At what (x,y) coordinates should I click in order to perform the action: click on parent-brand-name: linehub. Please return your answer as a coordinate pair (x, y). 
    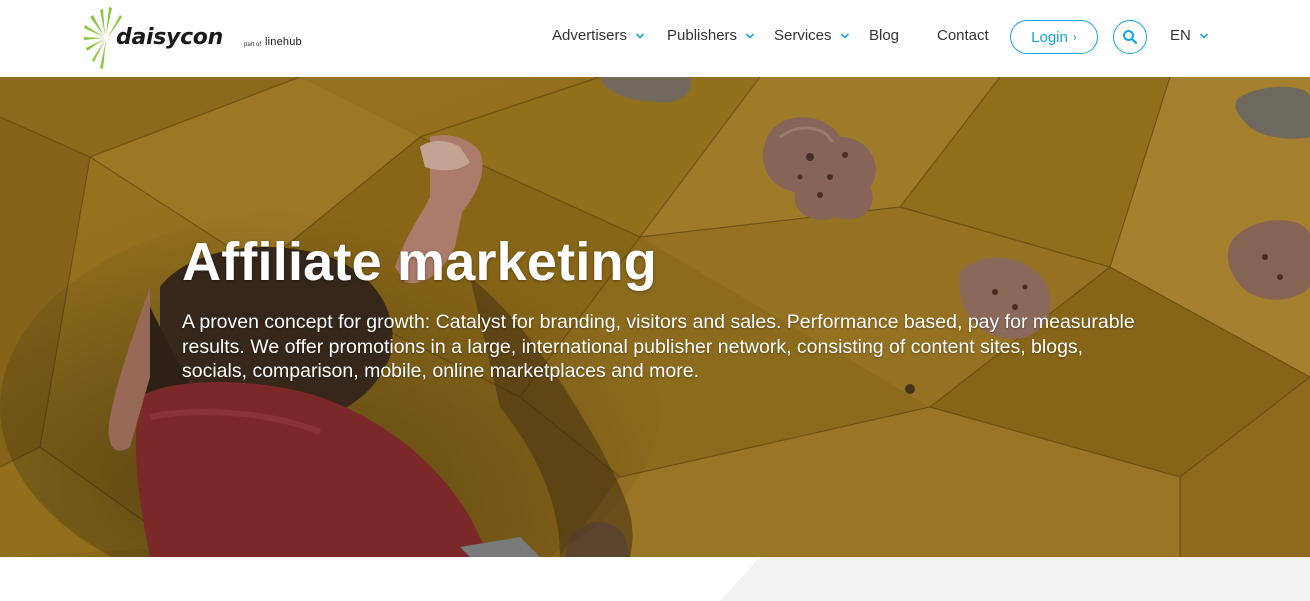
    Looking at the image, I should click on (283, 42).